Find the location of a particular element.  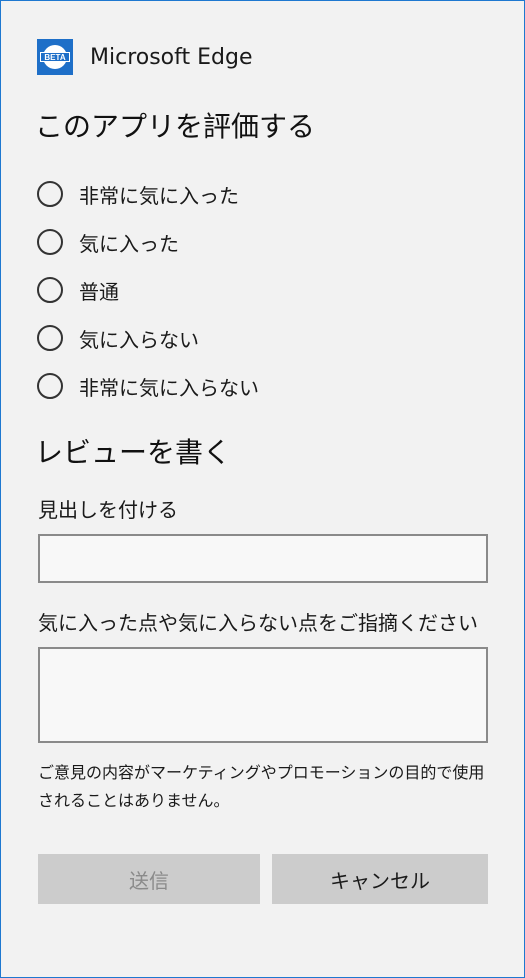

rating-option-neutral: 普通 is located at coordinates (148, 290).